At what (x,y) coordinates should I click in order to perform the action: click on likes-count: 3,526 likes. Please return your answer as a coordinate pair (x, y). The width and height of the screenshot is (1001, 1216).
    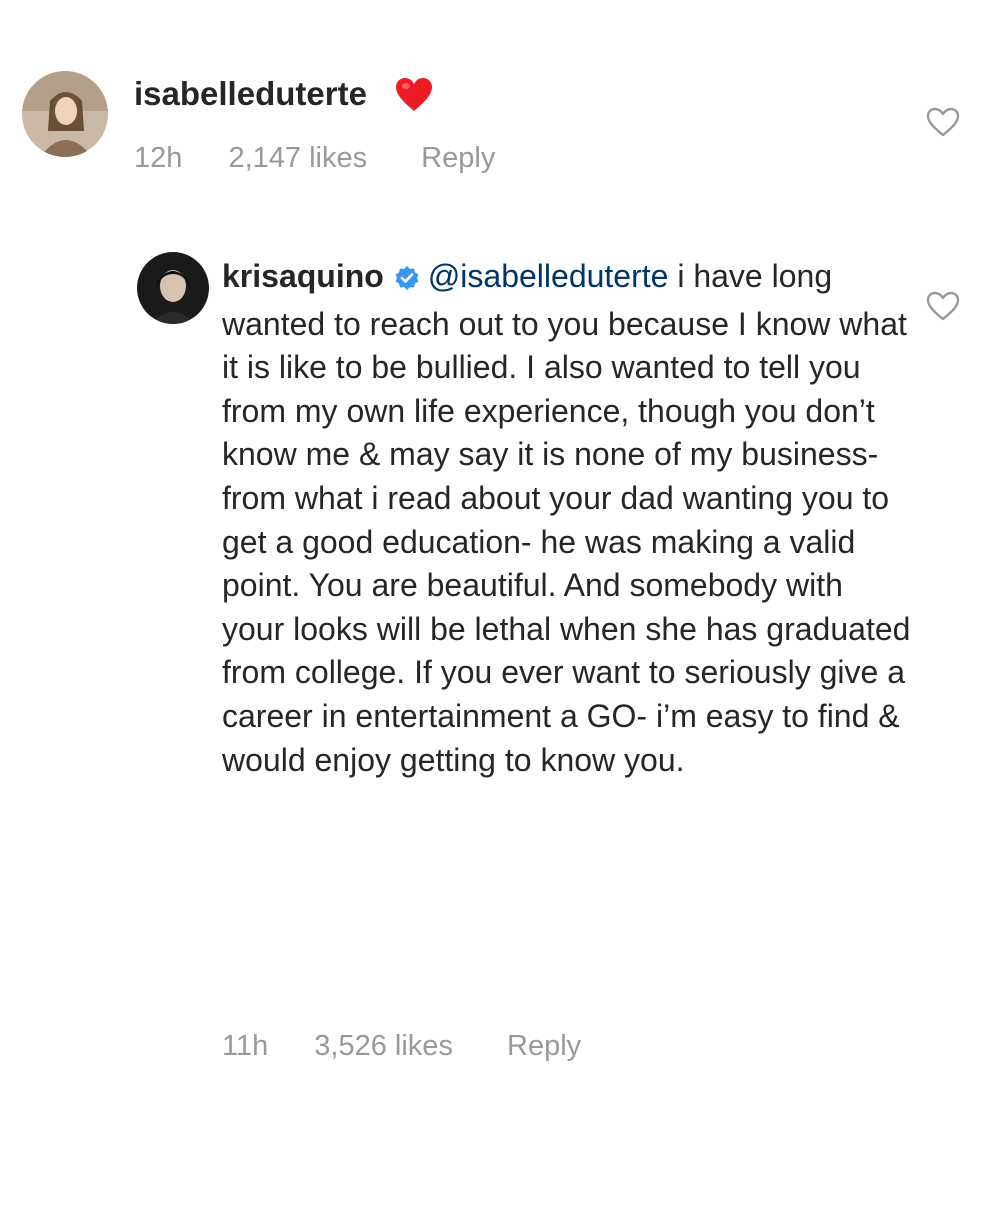
    Looking at the image, I should click on (383, 1046).